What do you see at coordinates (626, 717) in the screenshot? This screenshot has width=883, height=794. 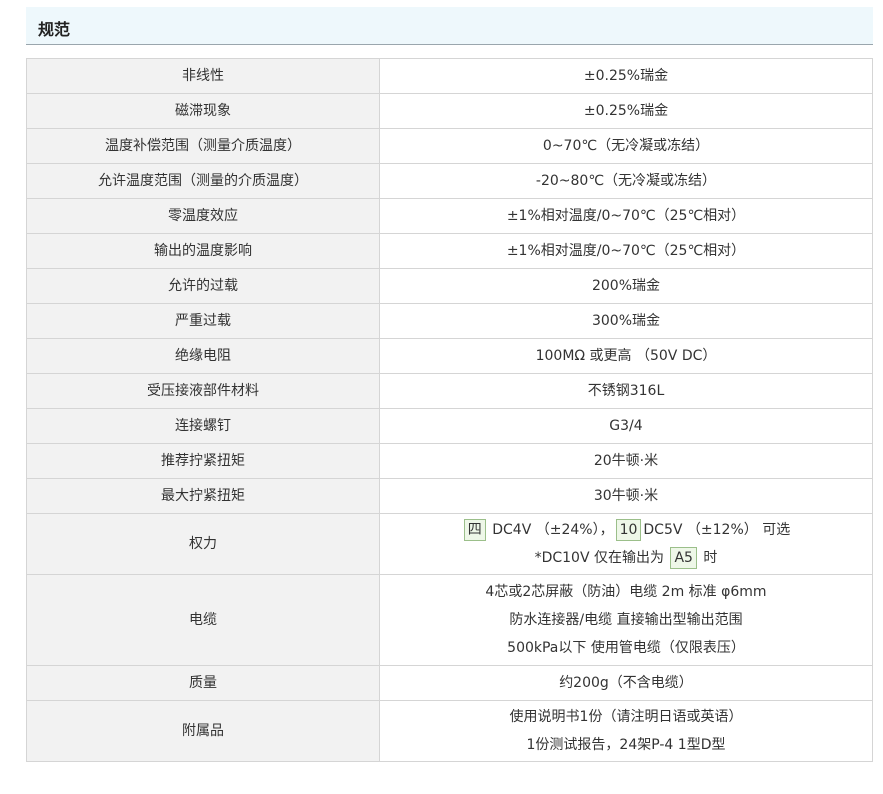 I see `accessories-line-1: 使用说明书1份（请注明日语或英语）` at bounding box center [626, 717].